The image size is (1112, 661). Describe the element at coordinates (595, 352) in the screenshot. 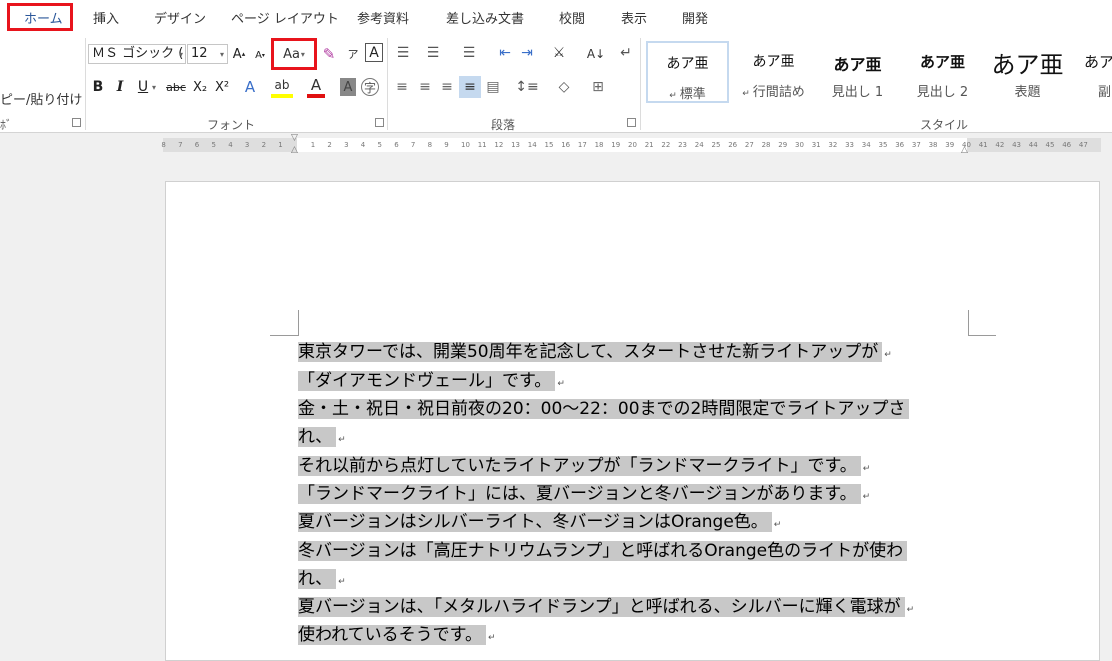

I see `document-line: 東京タワーでは、開業50周年を記念して、スタートさせた新ライトアップが ↵` at that location.